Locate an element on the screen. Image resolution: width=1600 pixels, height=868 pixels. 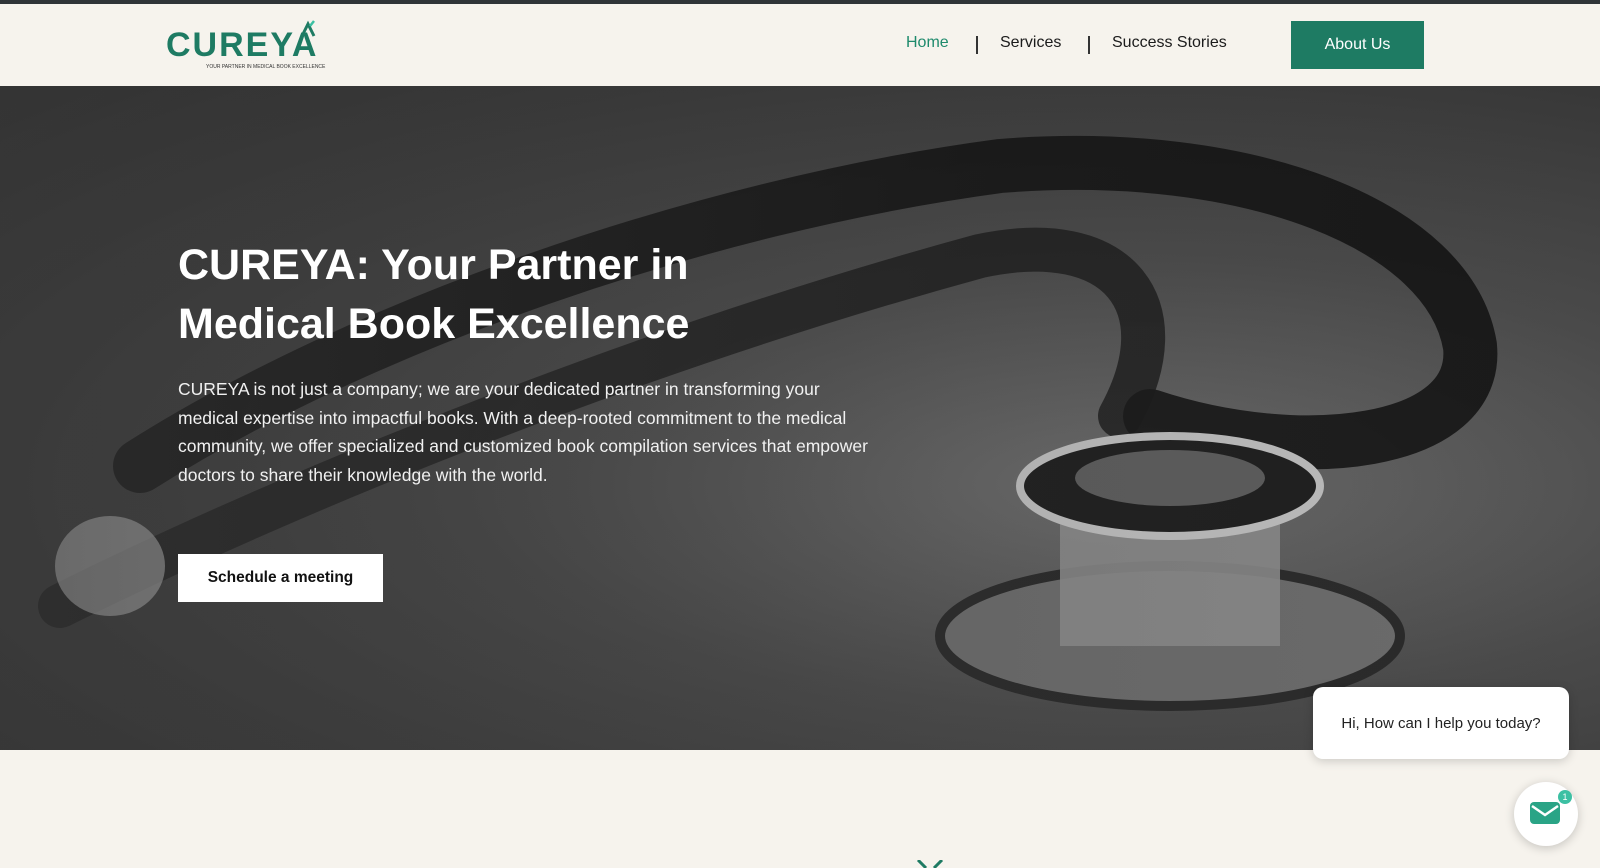
chat-launcher-button: 1 is located at coordinates (1546, 814).